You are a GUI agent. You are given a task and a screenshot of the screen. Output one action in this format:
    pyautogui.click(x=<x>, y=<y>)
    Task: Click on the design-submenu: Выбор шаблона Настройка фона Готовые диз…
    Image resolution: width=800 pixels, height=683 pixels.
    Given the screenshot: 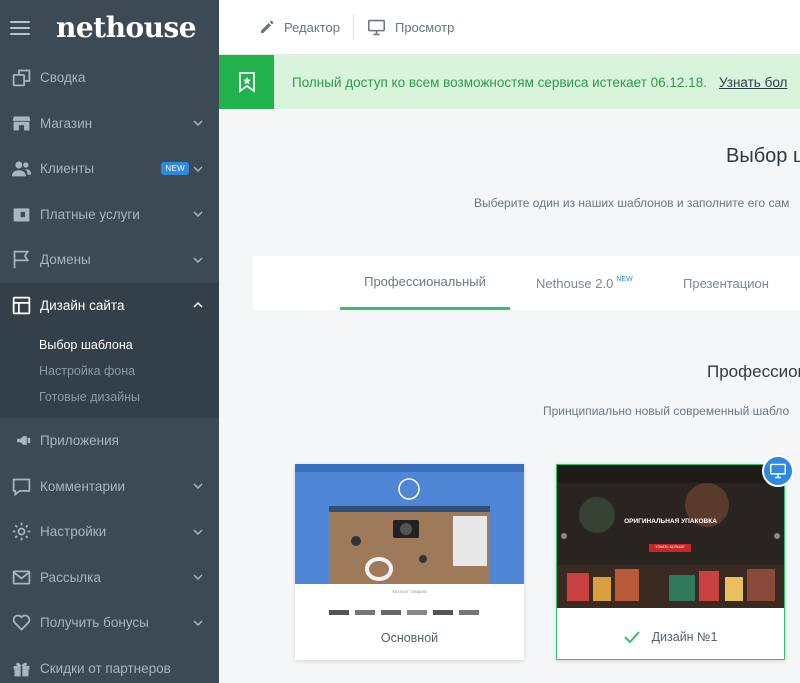 What is the action you would take?
    pyautogui.click(x=109, y=373)
    